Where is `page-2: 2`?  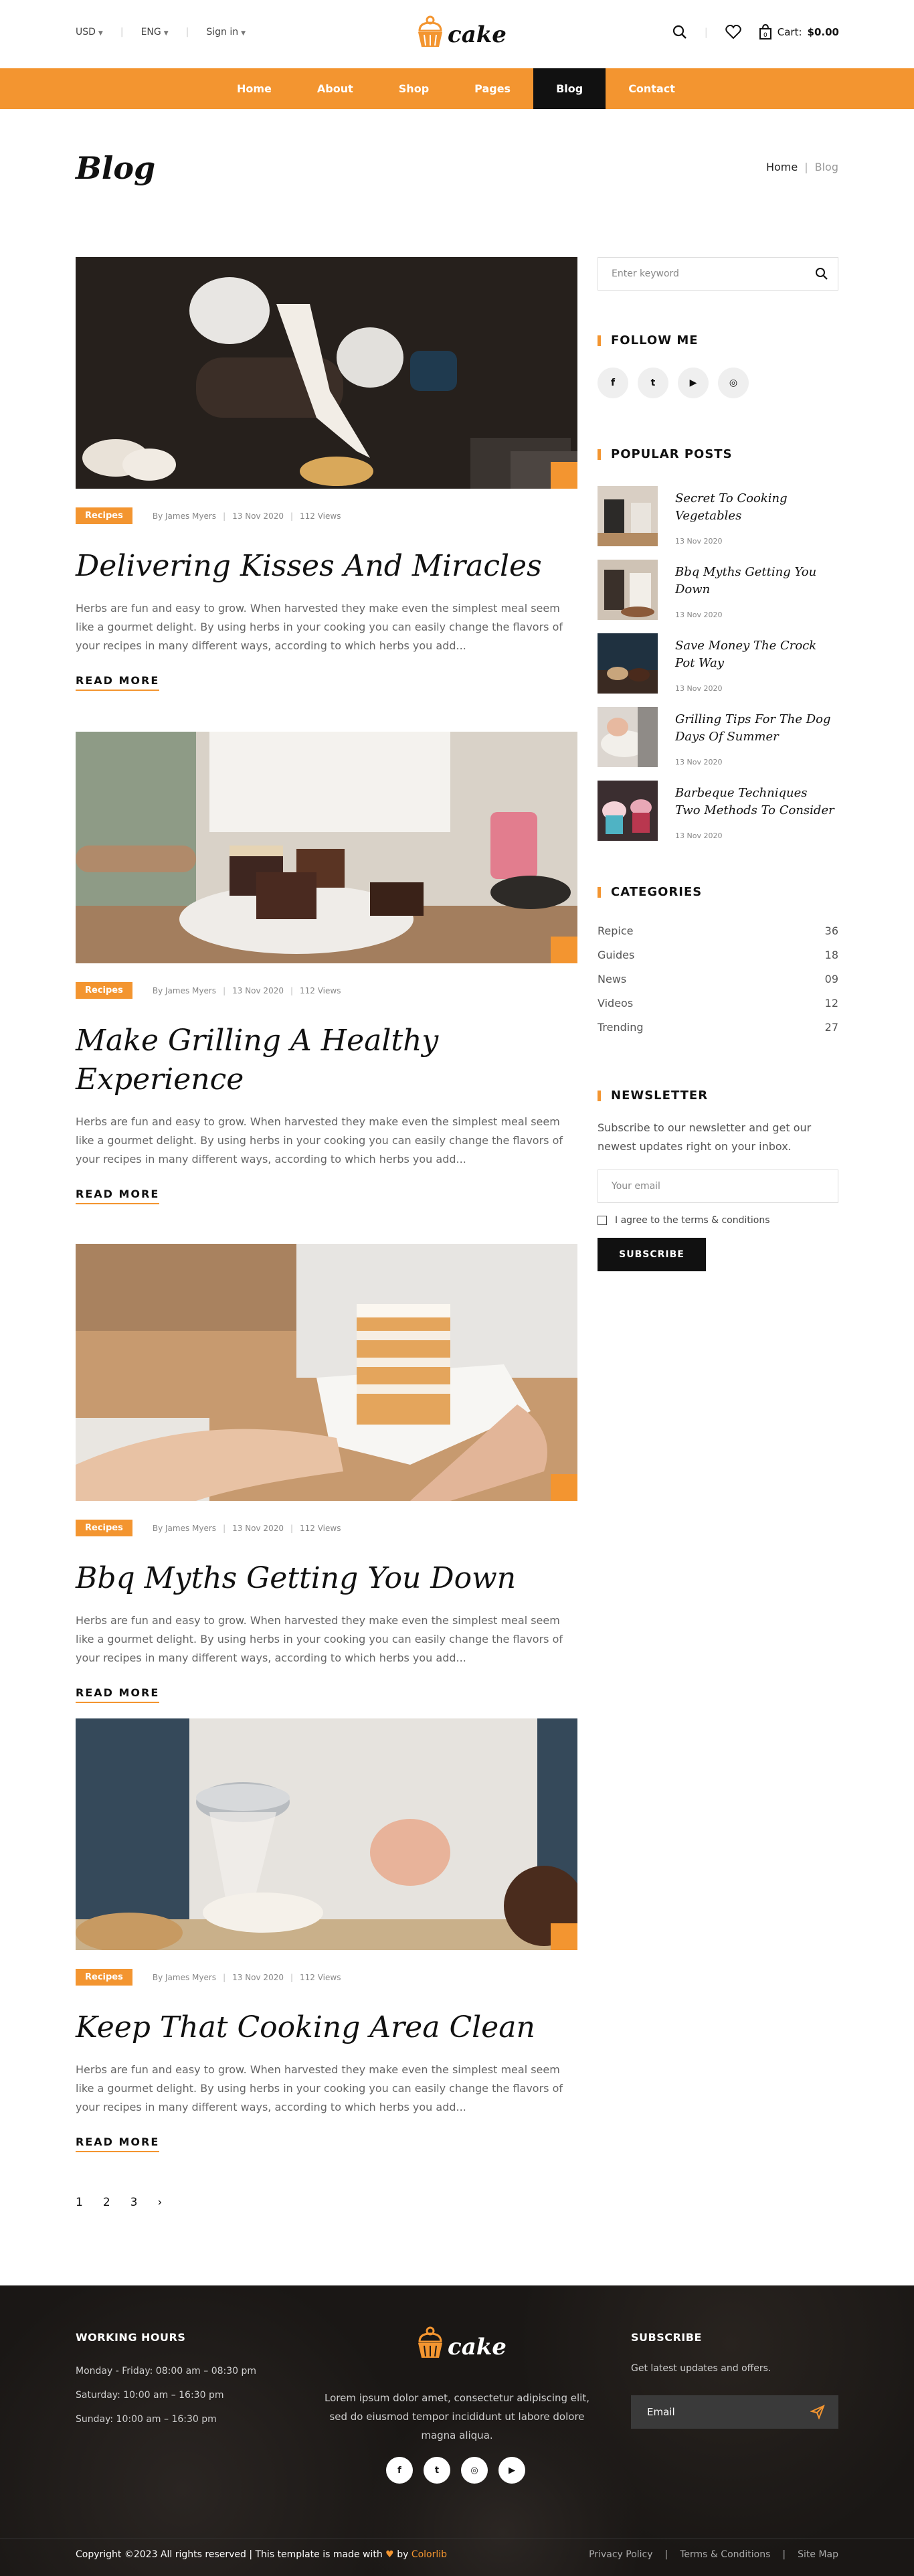
page-2: 2 is located at coordinates (107, 2202).